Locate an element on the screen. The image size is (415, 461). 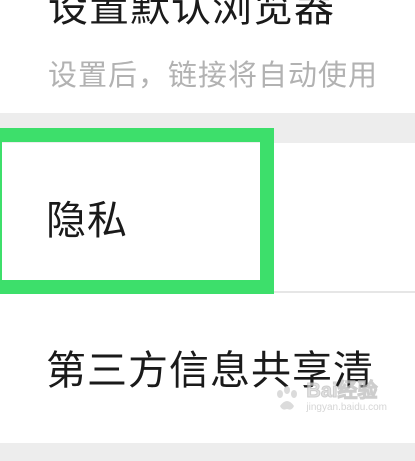
default-browser-title: 设置默认浏览器 is located at coordinates (191, 15).